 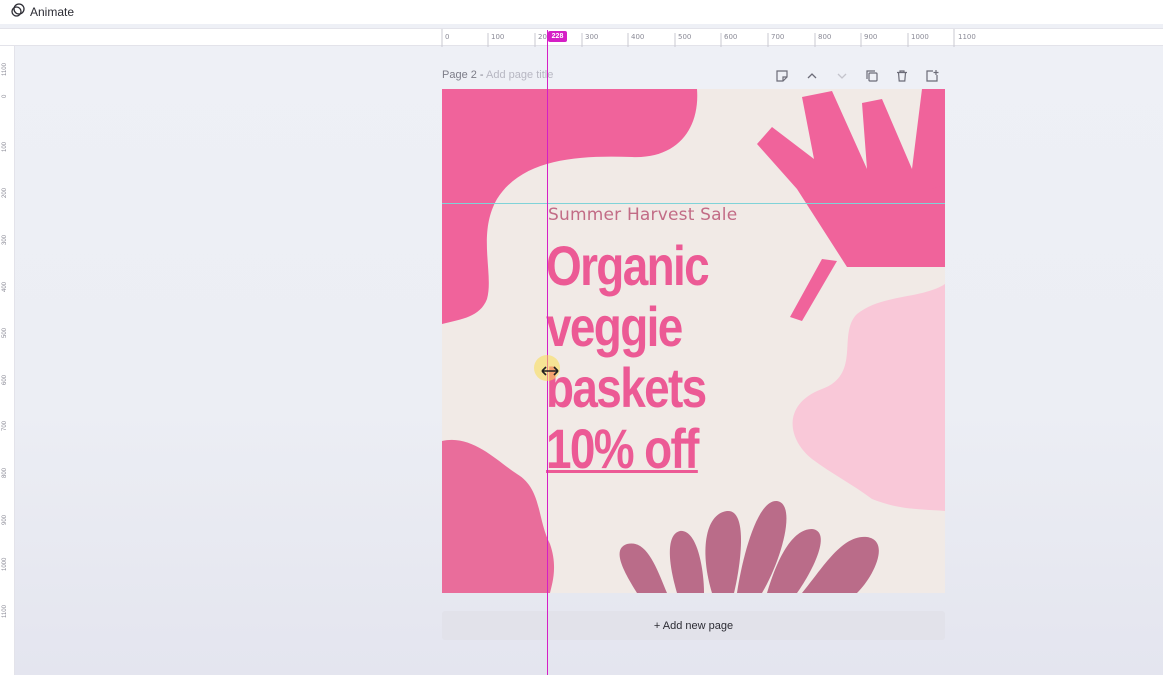 What do you see at coordinates (447, 37) in the screenshot?
I see `h-tick-label: 0` at bounding box center [447, 37].